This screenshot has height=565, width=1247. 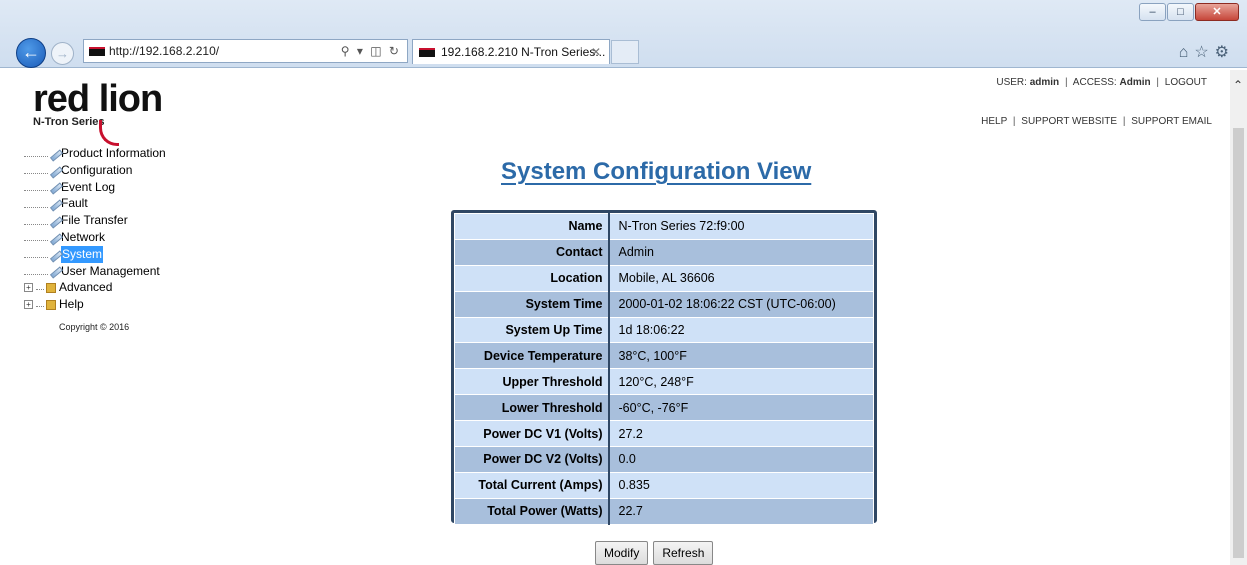 What do you see at coordinates (741, 330) in the screenshot?
I see `config-value: 1d 18:06:22` at bounding box center [741, 330].